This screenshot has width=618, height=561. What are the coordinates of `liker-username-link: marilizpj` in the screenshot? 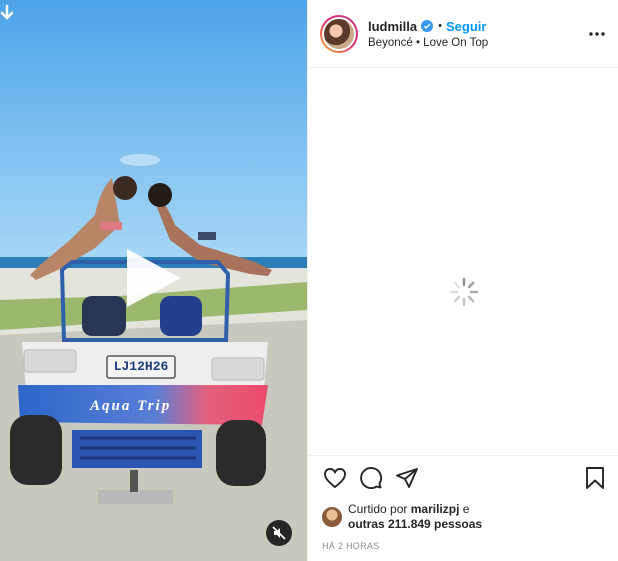 It's located at (435, 509).